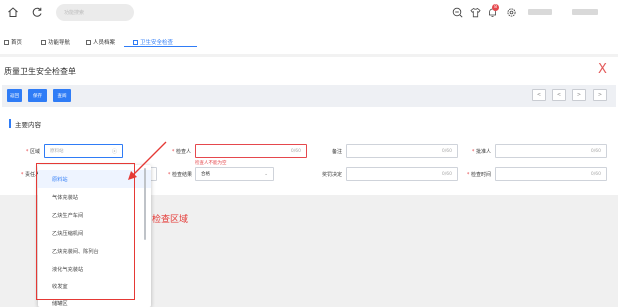 This screenshot has height=307, width=618. I want to click on approver-char-count: 0/60, so click(595, 151).